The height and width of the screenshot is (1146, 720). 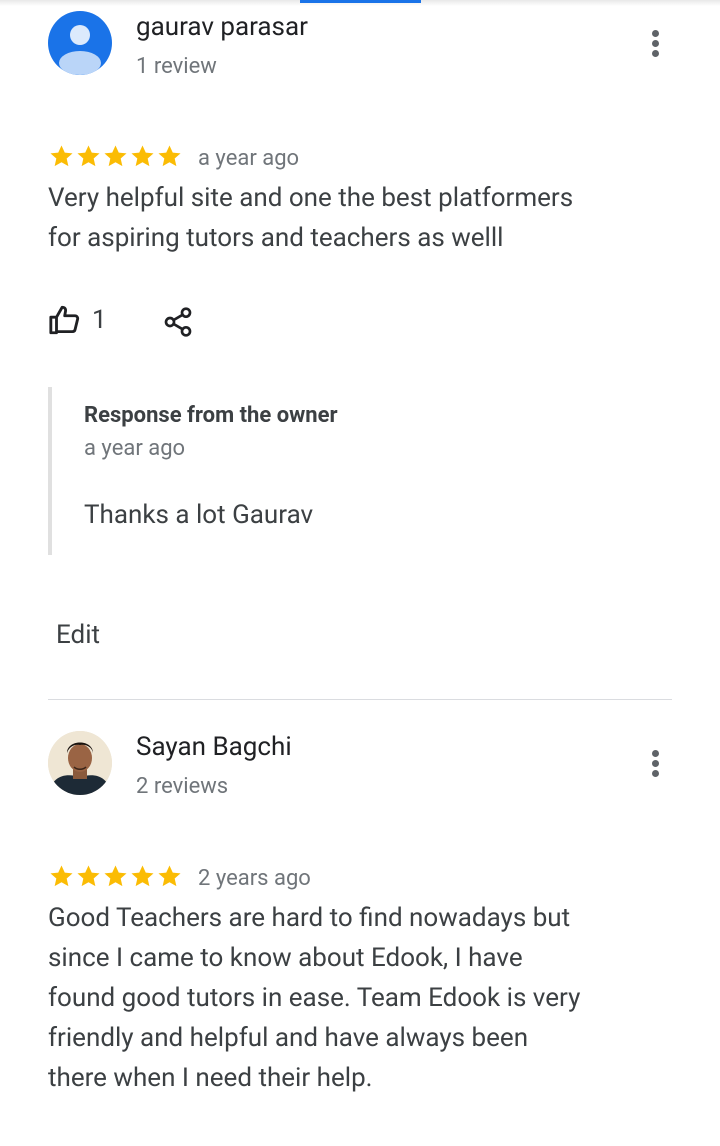 I want to click on review-count: 1 review, so click(x=176, y=66).